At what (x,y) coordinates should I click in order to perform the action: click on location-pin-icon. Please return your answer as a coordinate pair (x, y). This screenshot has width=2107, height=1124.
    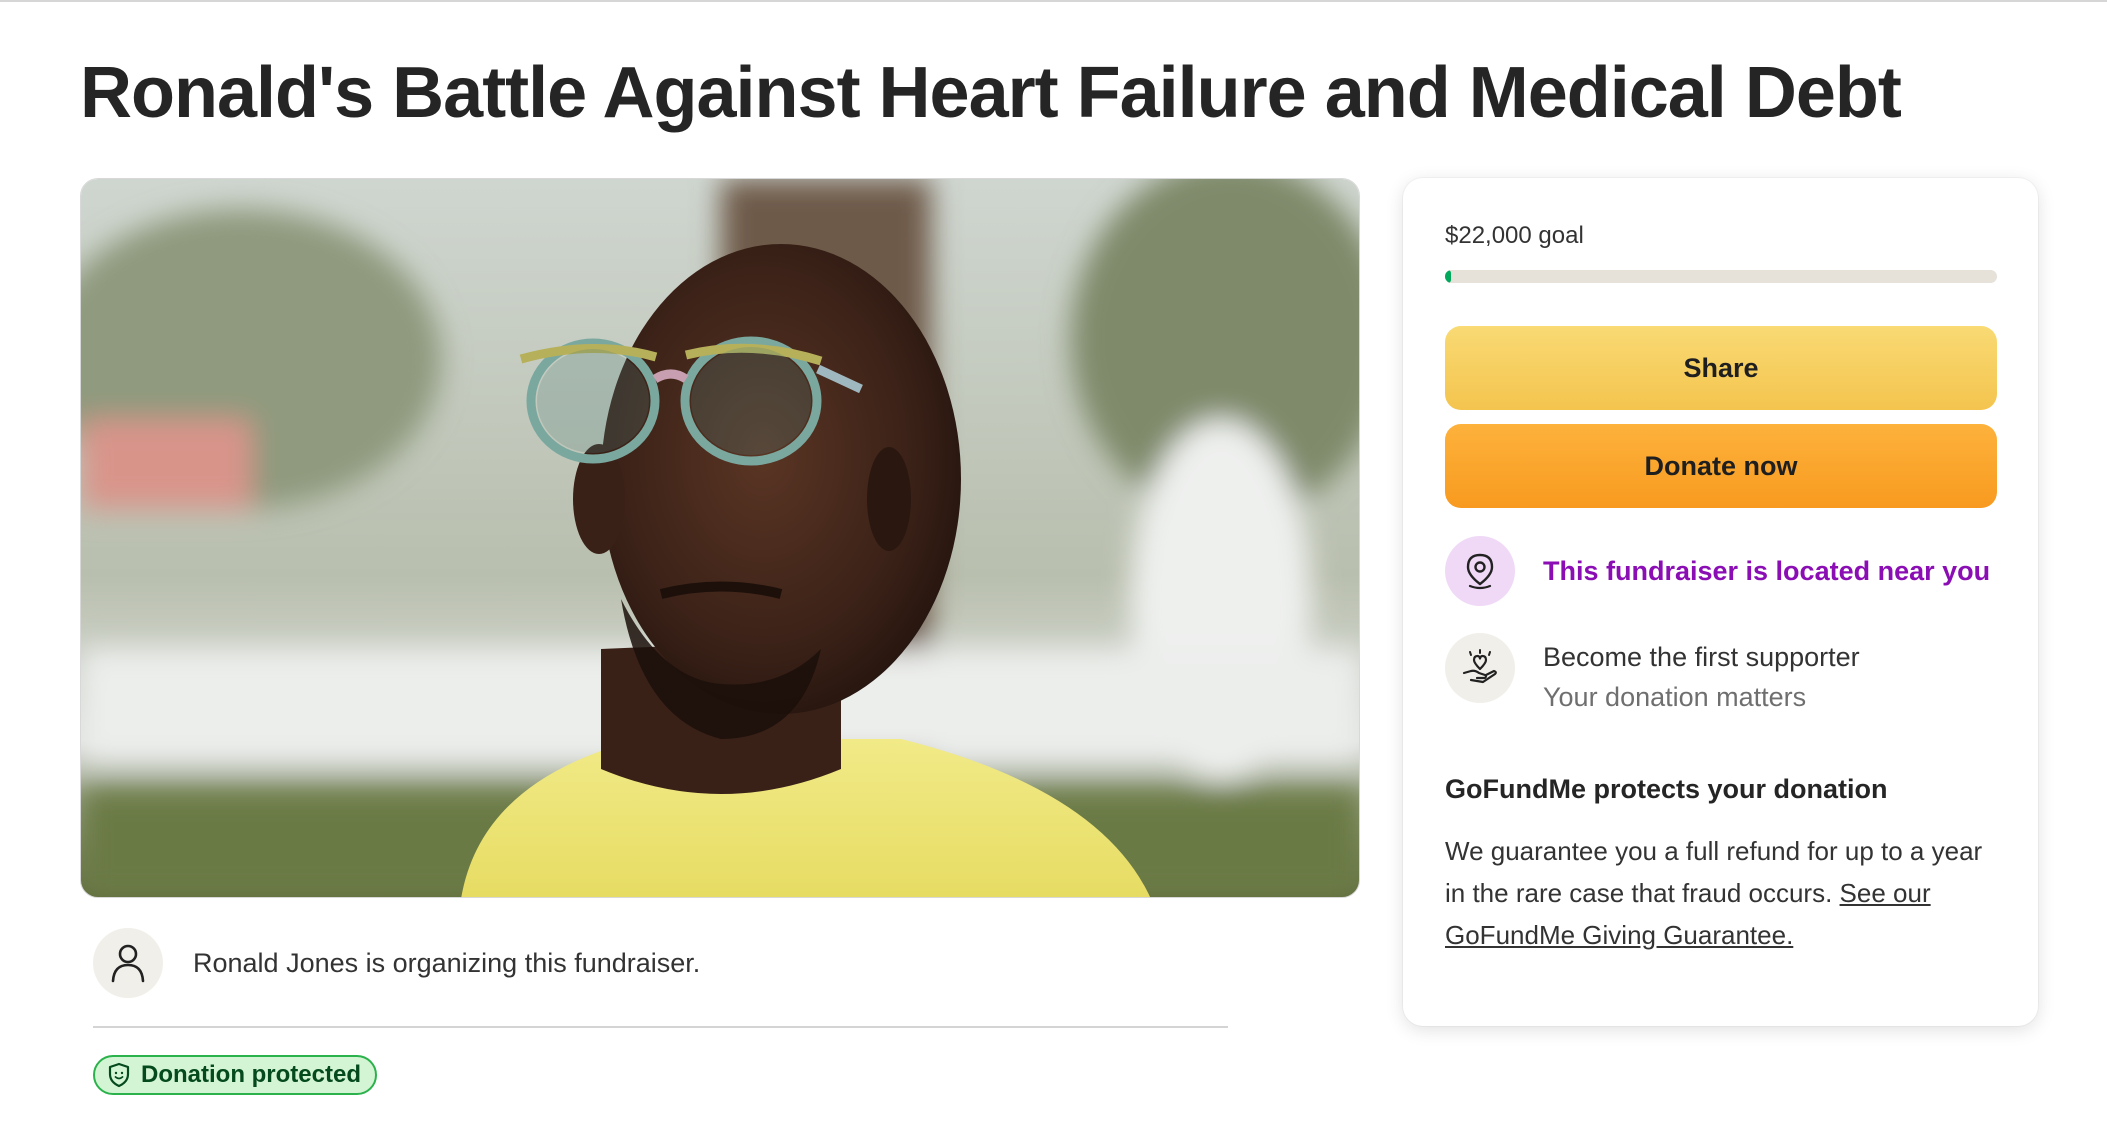
    Looking at the image, I should click on (1480, 571).